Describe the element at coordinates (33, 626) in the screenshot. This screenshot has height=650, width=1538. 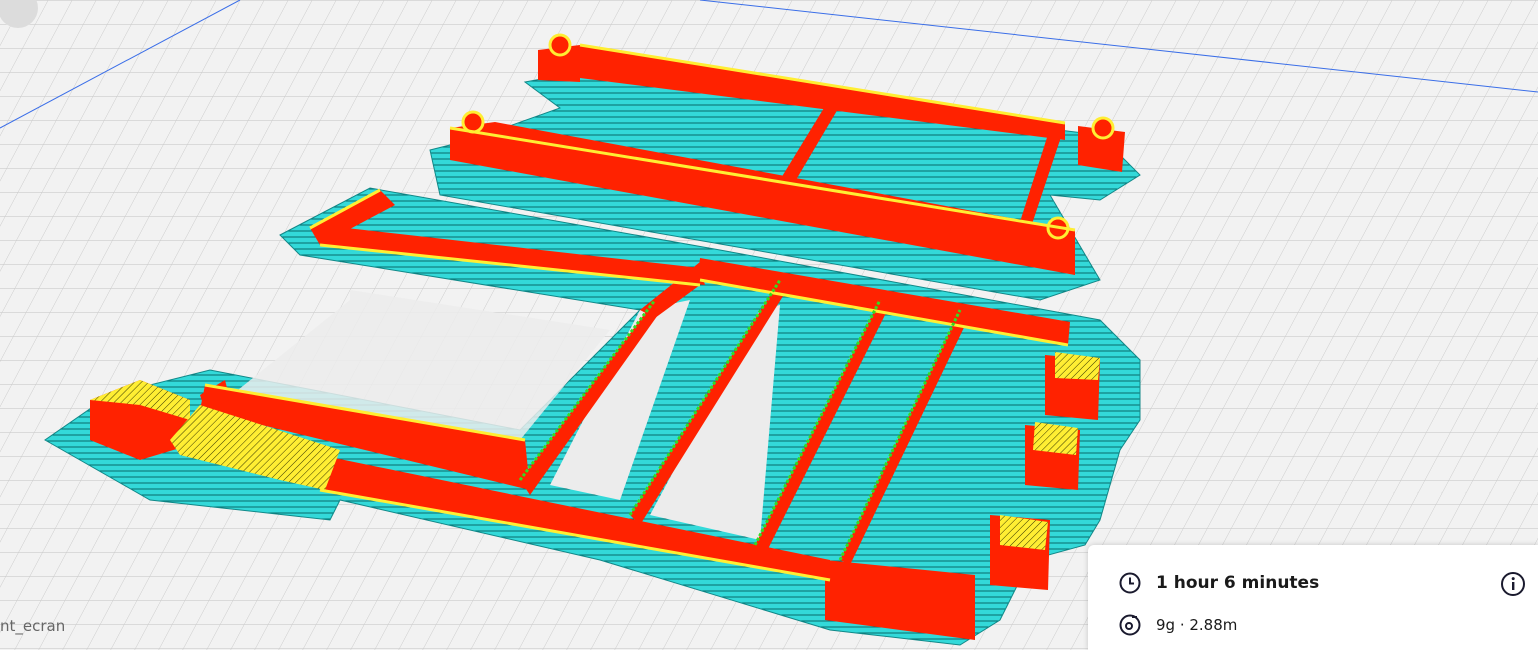
I see `object-filename: nt_ecran` at that location.